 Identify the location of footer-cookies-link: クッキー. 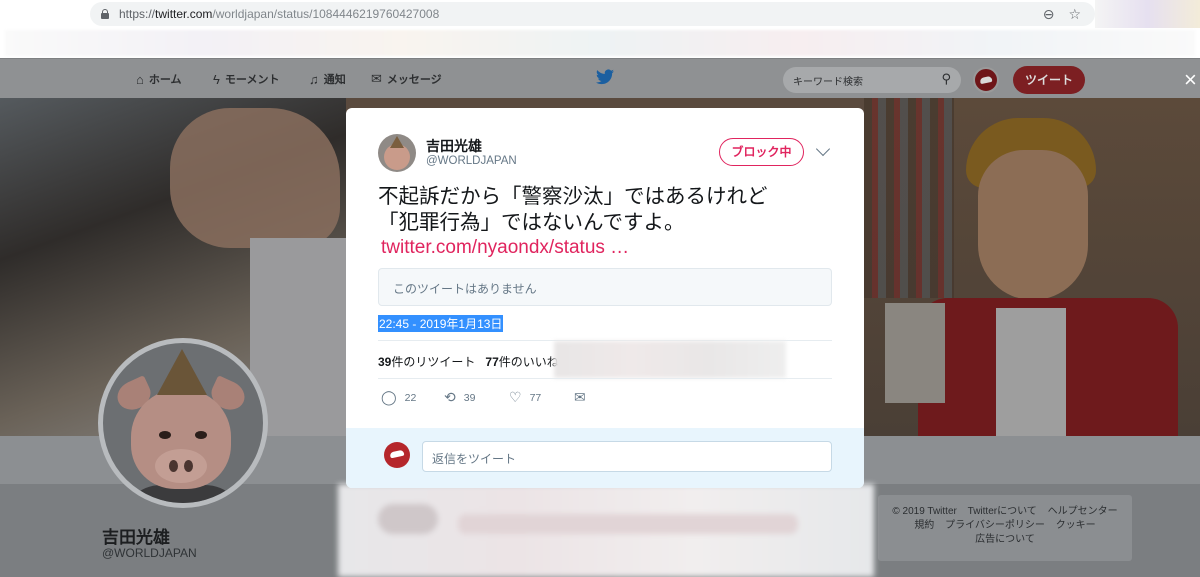
(1076, 525).